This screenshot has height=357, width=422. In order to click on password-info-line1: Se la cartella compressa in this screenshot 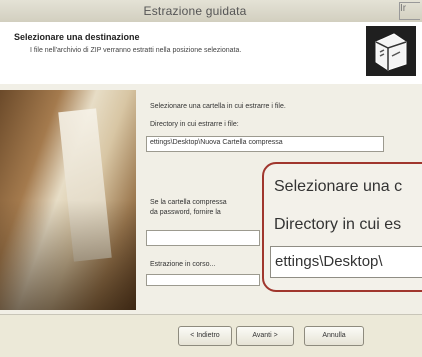, I will do `click(188, 202)`.